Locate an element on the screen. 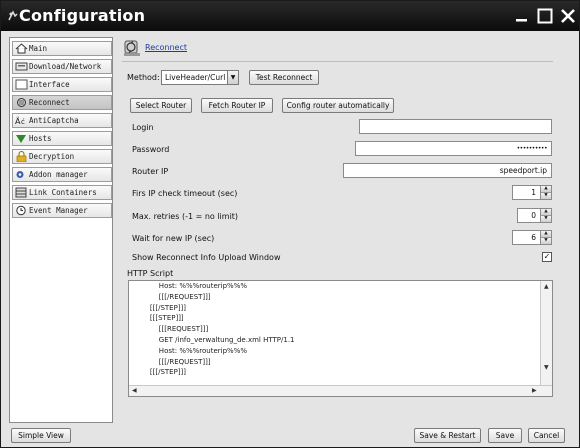 Image resolution: width=580 pixels, height=448 pixels. sidebar-item-download-network: Download/Network is located at coordinates (62, 66).